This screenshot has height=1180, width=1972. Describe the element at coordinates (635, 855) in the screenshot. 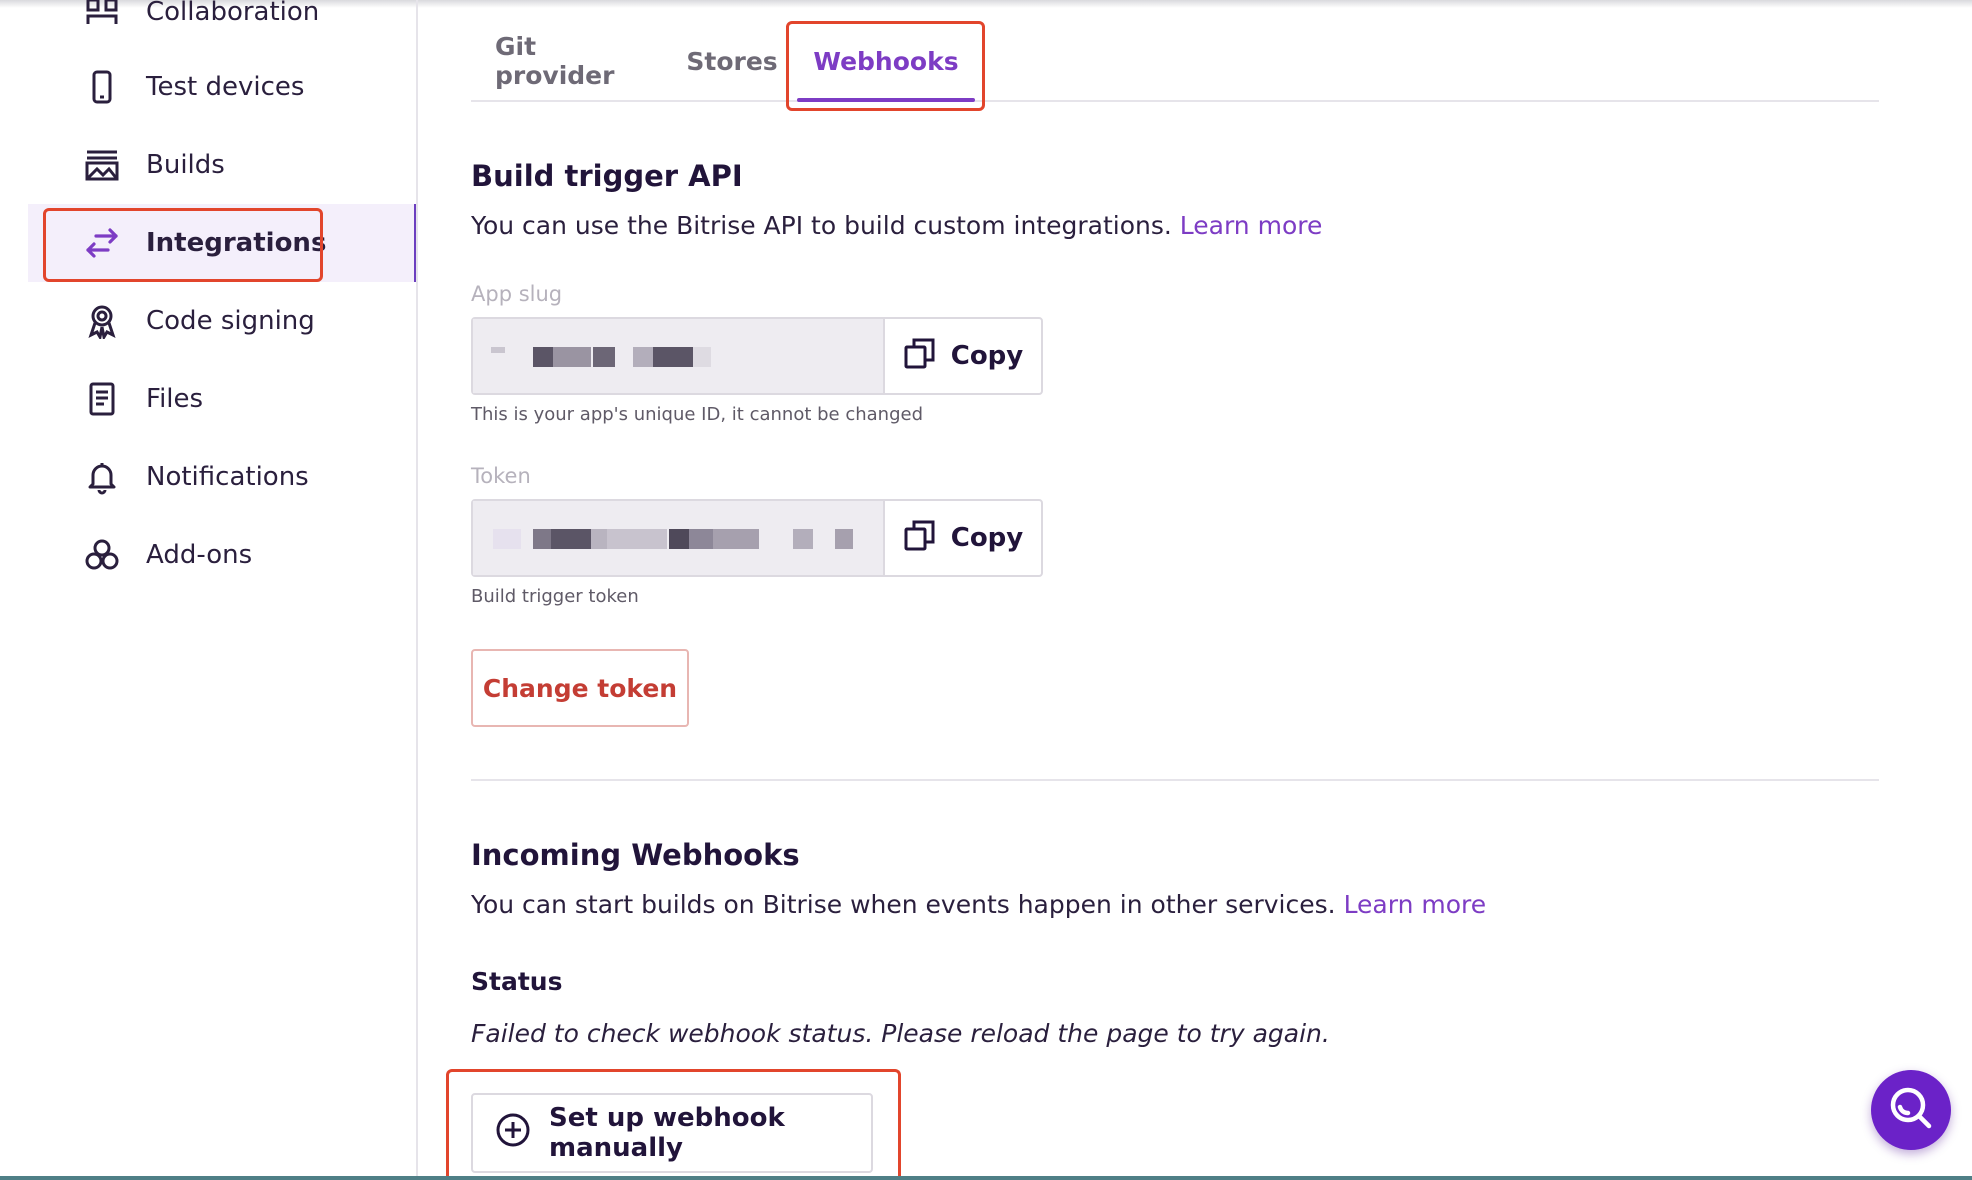

I see `incoming-webhooks-title: Incoming Webhooks` at that location.